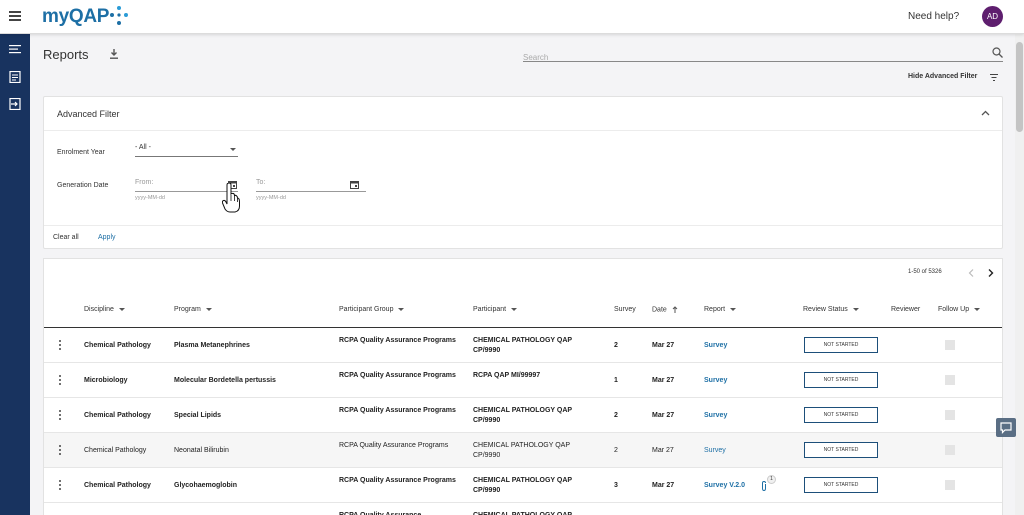  Describe the element at coordinates (535, 513) in the screenshot. I see `cell-participant: CHEMICAL PATHOLOGY QAP` at that location.